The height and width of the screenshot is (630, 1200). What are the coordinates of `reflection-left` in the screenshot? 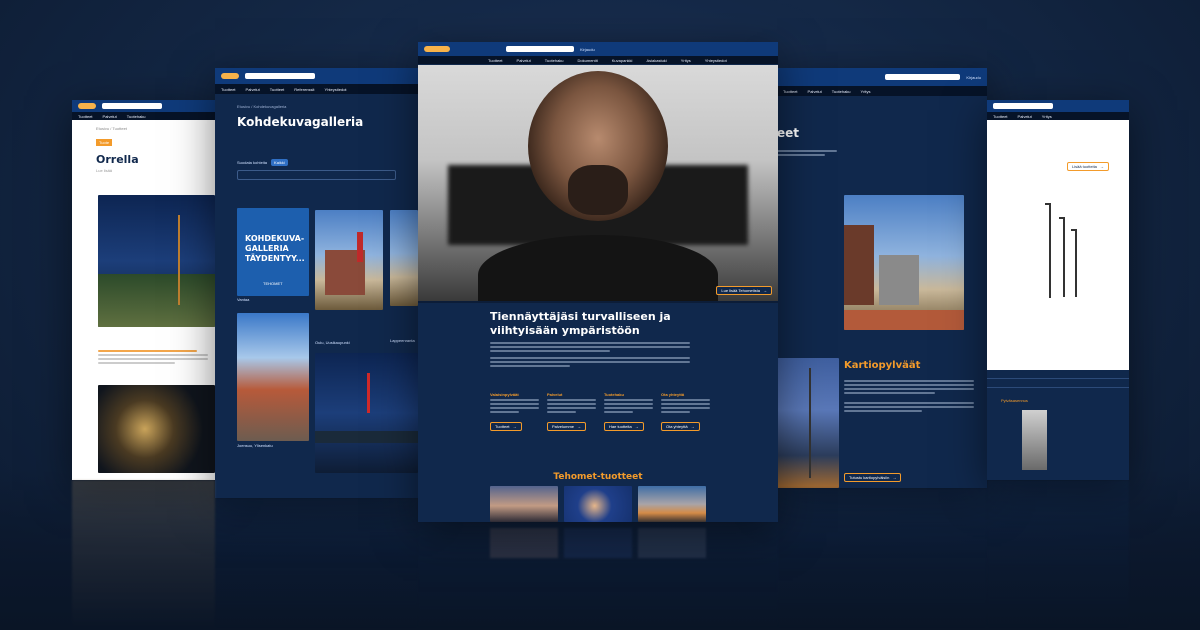 It's located at (143, 555).